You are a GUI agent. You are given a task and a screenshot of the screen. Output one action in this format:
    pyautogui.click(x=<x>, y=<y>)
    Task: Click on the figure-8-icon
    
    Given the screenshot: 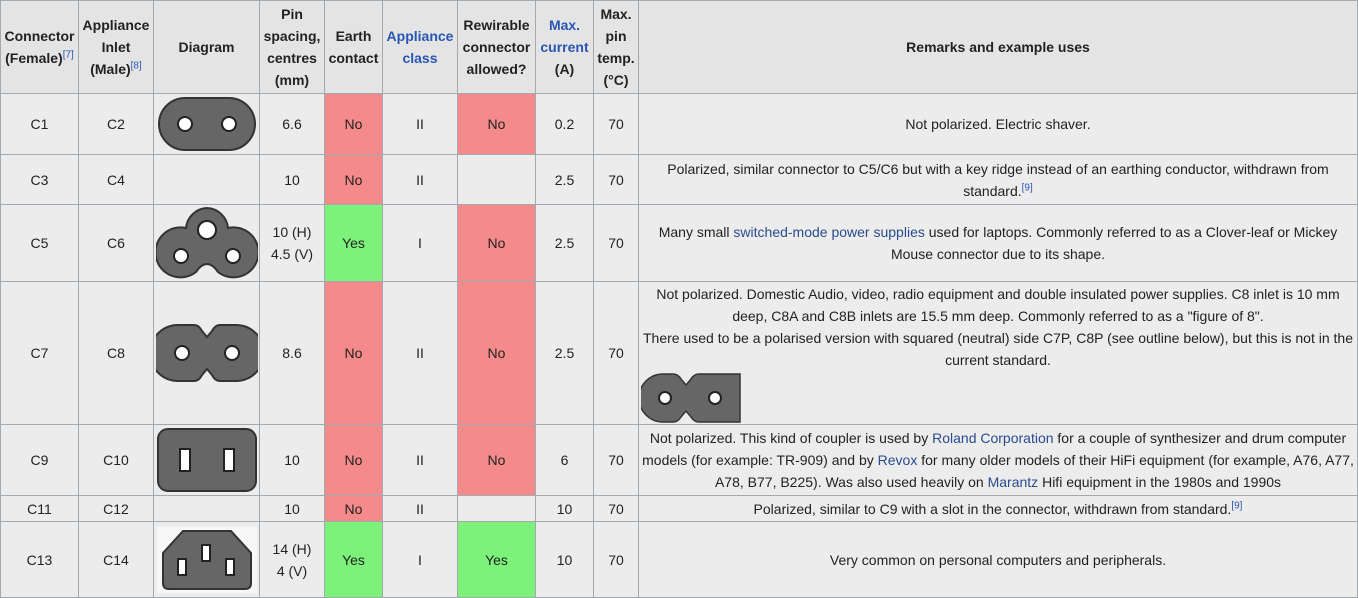 What is the action you would take?
    pyautogui.click(x=207, y=353)
    